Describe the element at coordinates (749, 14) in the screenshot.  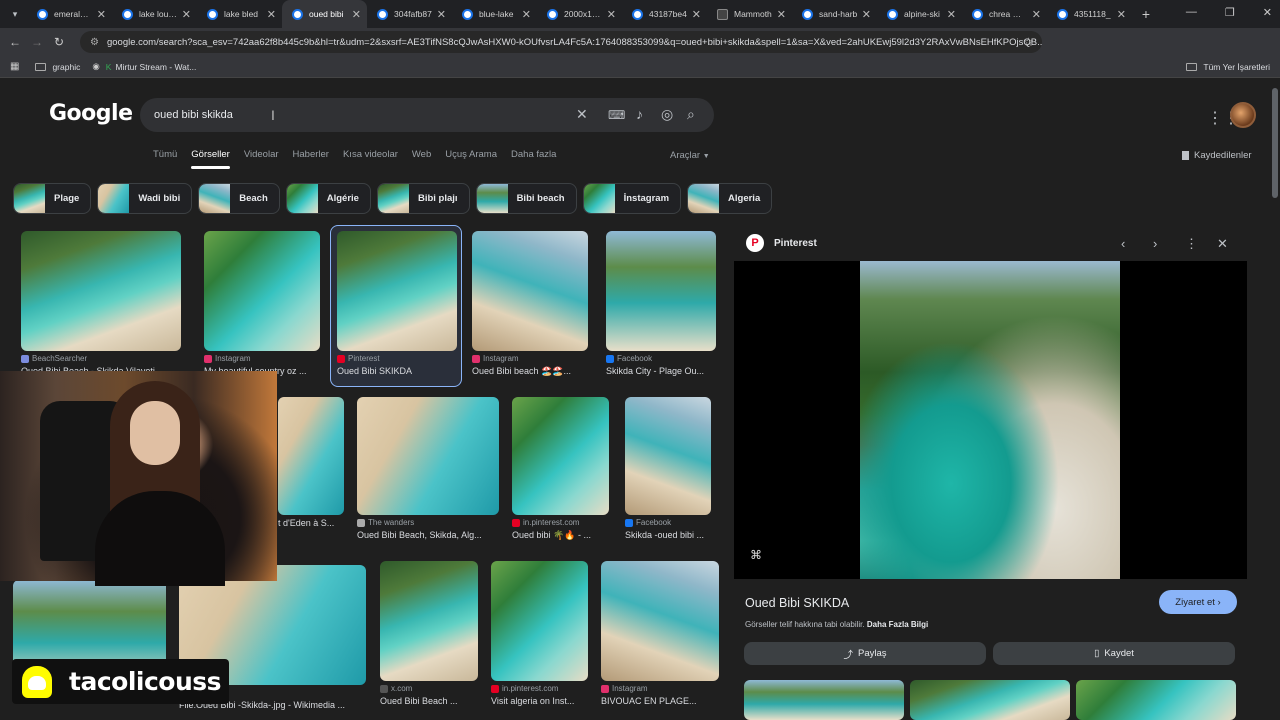
I see `browser-tab: Mammoth ✕` at that location.